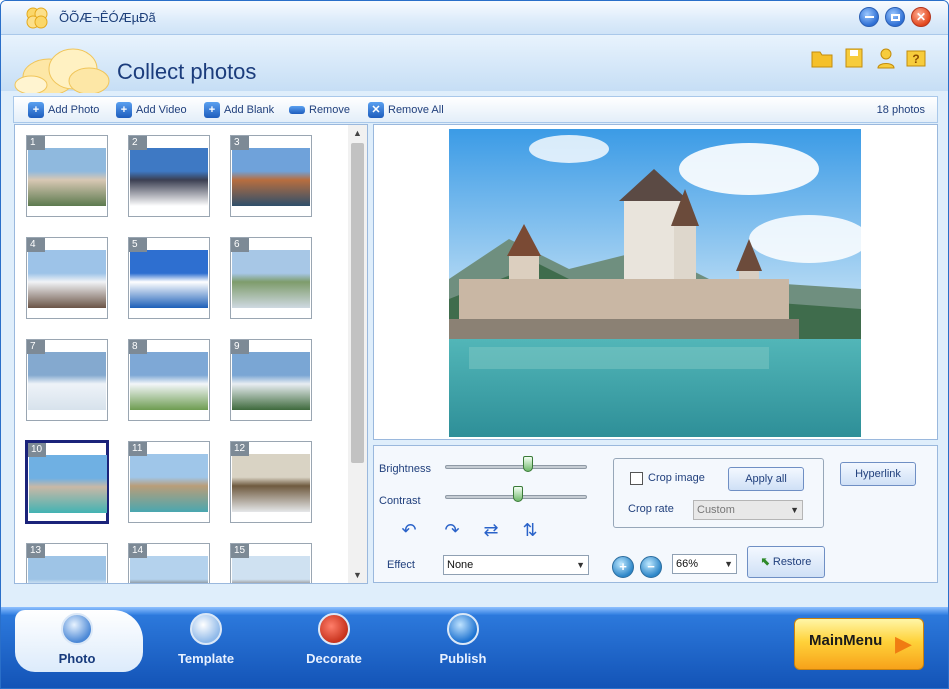 Image resolution: width=949 pixels, height=689 pixels. What do you see at coordinates (36, 347) in the screenshot?
I see `thumbnail-number: 7` at bounding box center [36, 347].